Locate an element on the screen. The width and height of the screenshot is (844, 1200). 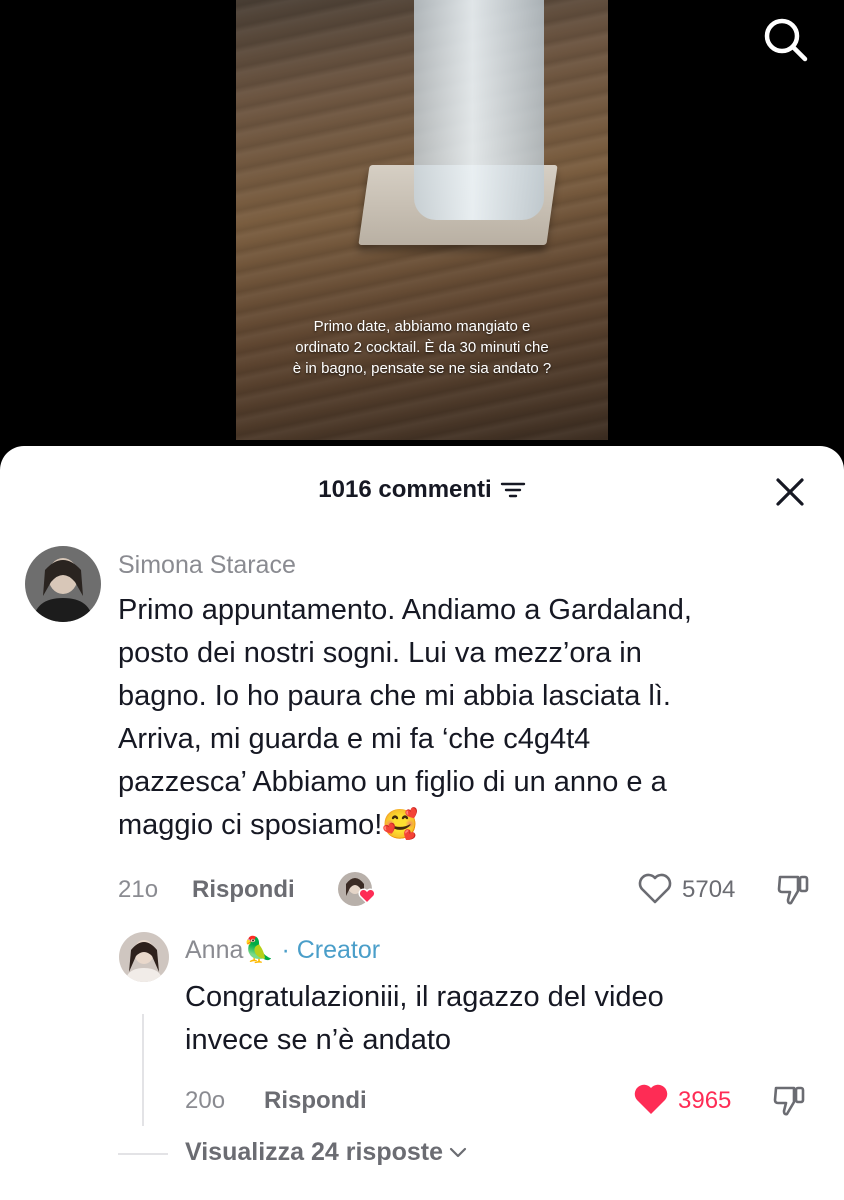
comment-like-count: 5704 is located at coordinates (709, 889).